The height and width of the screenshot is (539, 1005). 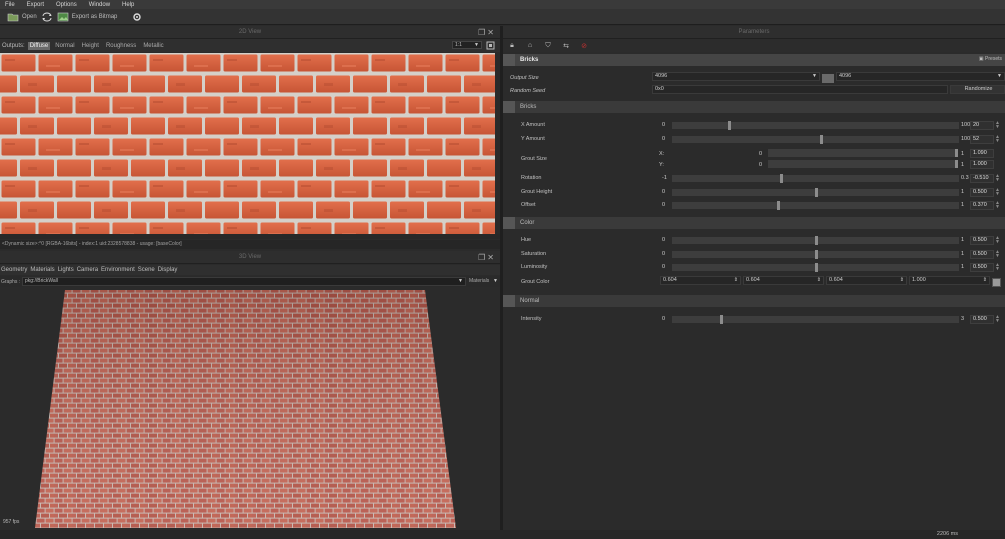 I want to click on chevron-down-icon: ▼, so click(x=476, y=45).